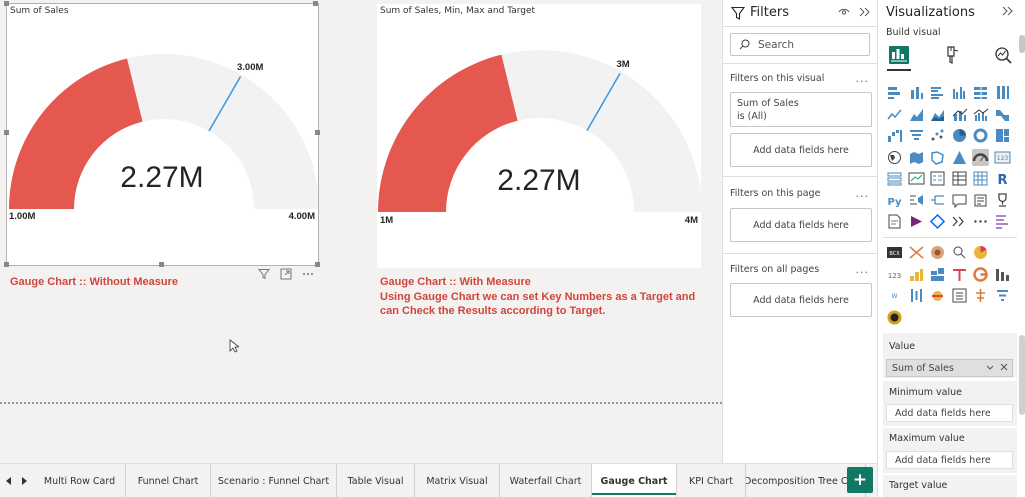  I want to click on metrics-icon, so click(1002, 200).